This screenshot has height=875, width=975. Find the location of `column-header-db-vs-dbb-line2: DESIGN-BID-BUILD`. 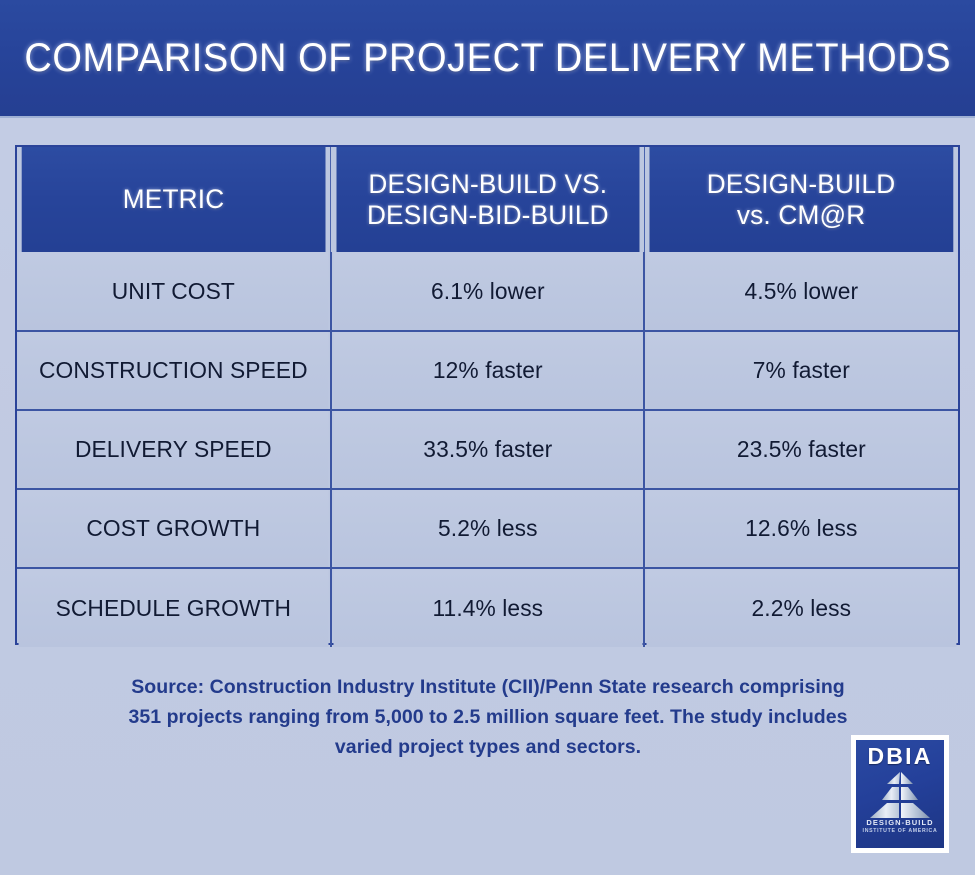

column-header-db-vs-dbb-line2: DESIGN-BID-BUILD is located at coordinates (487, 214).